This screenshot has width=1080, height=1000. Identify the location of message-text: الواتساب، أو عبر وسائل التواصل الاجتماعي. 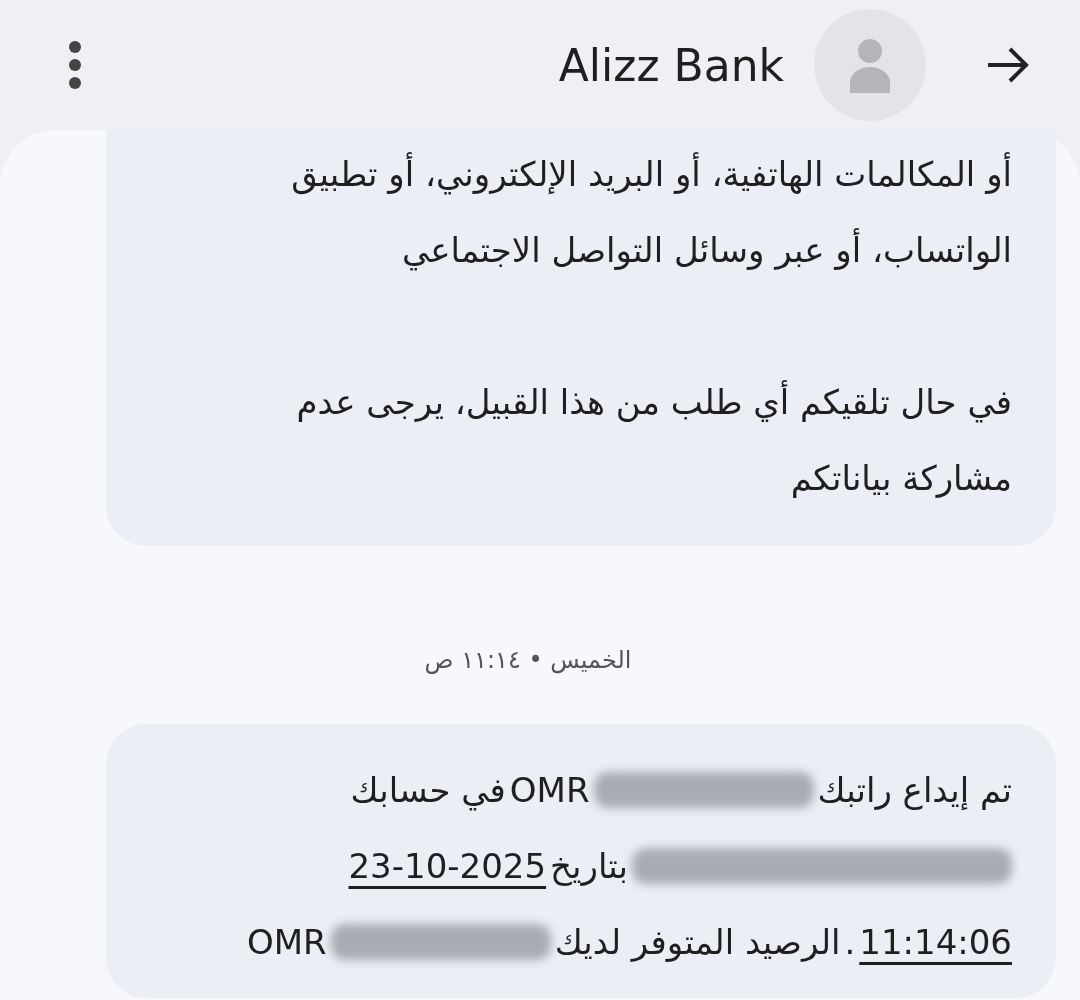
(706, 250).